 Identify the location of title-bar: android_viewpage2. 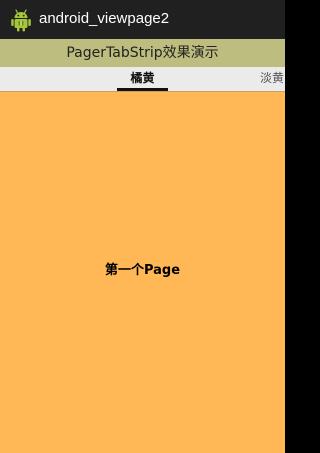
(142, 19).